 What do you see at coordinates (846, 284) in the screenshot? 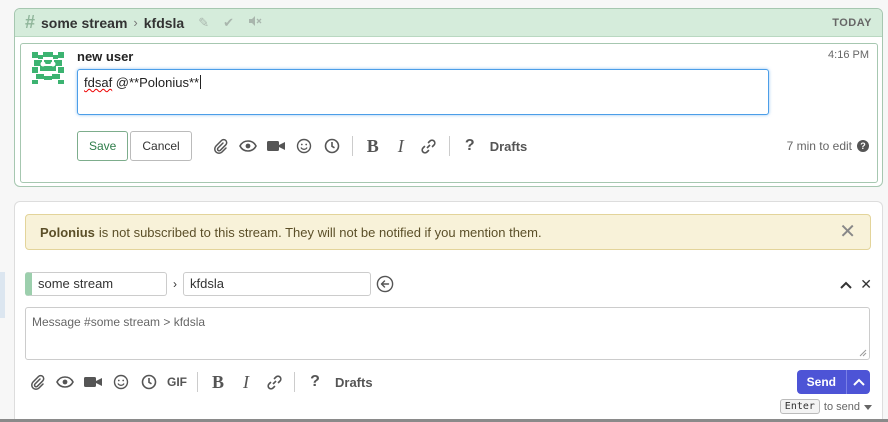
I see `chevron-up-icon` at bounding box center [846, 284].